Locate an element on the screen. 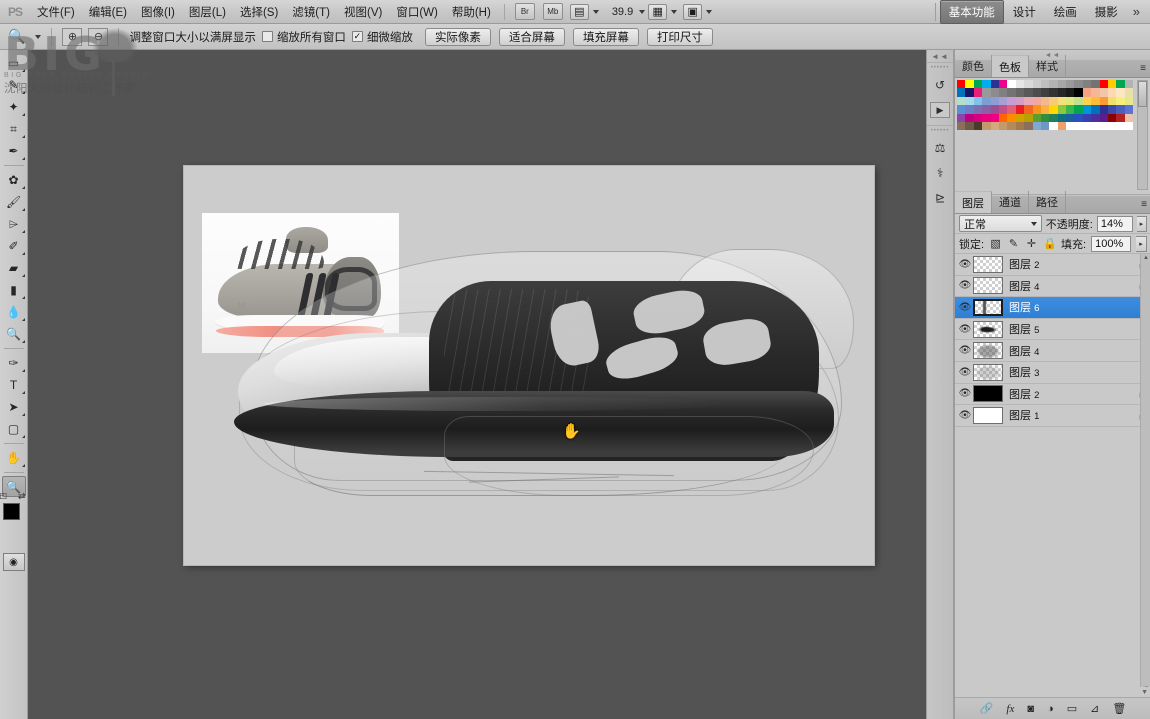 The height and width of the screenshot is (719, 1150). menu-item-2: 图像(I) is located at coordinates (158, 12).